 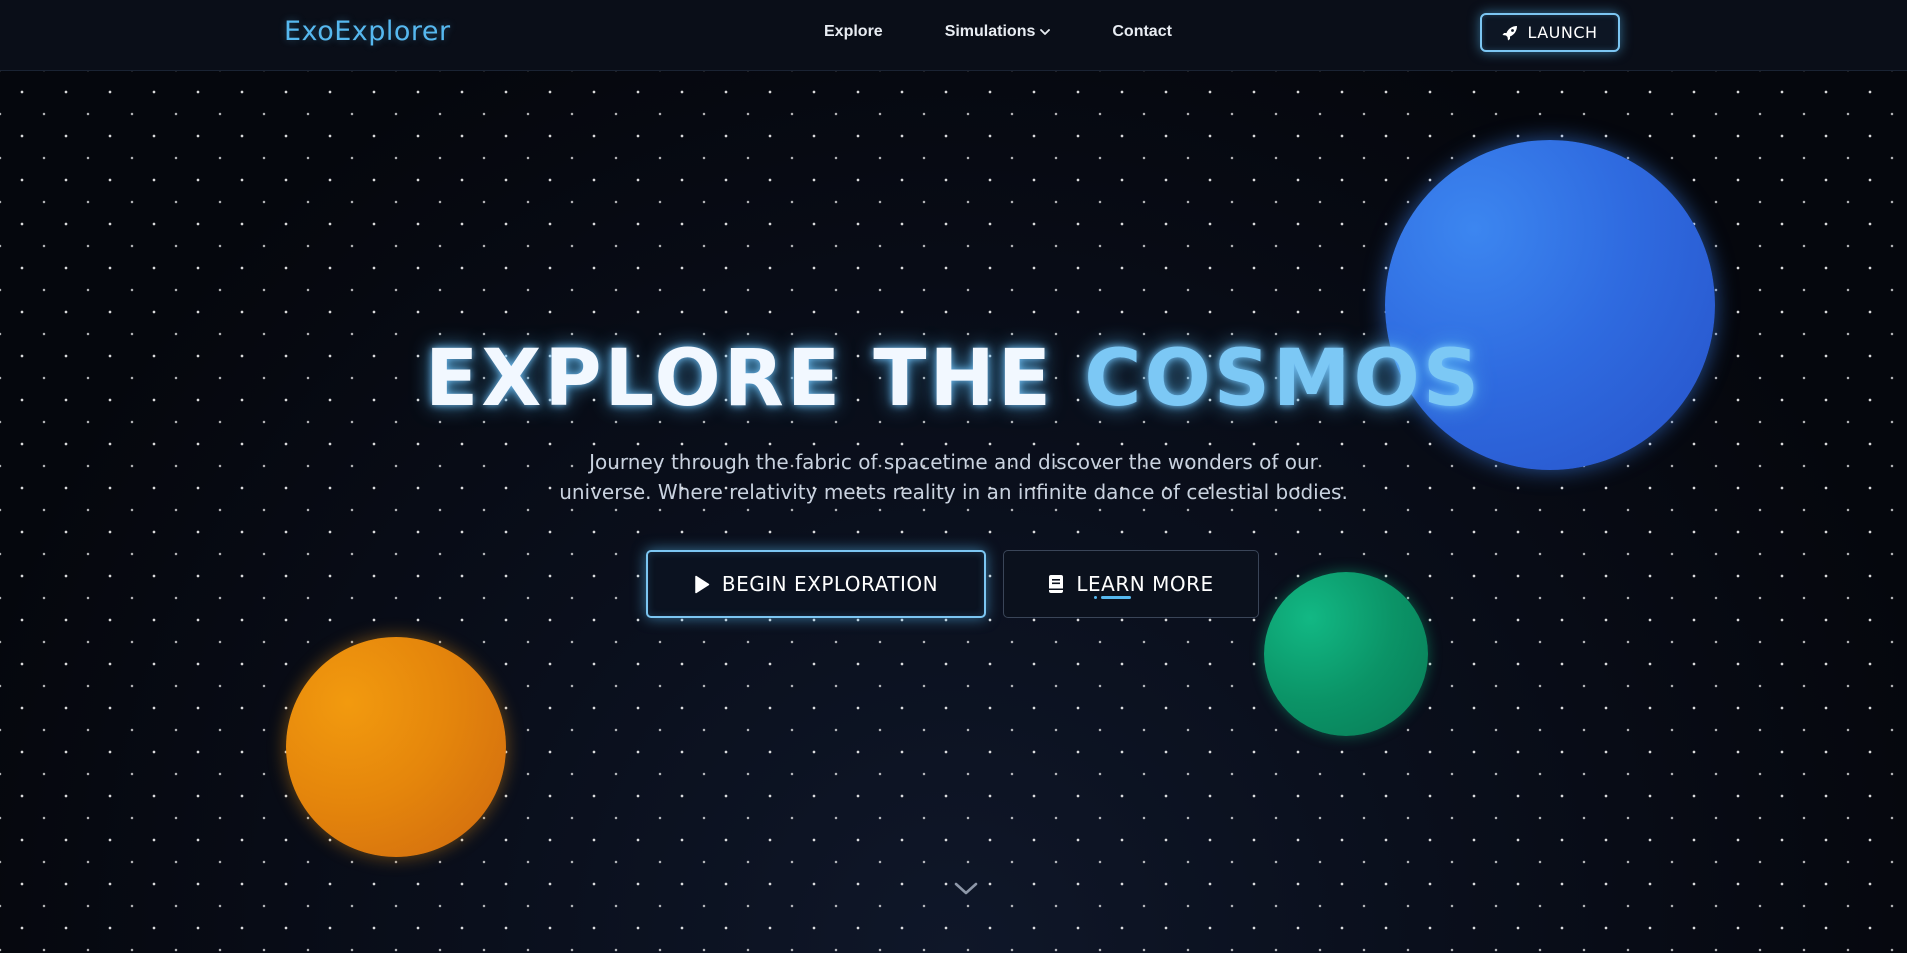 I want to click on launch-button: LAUNCH, so click(x=1550, y=32).